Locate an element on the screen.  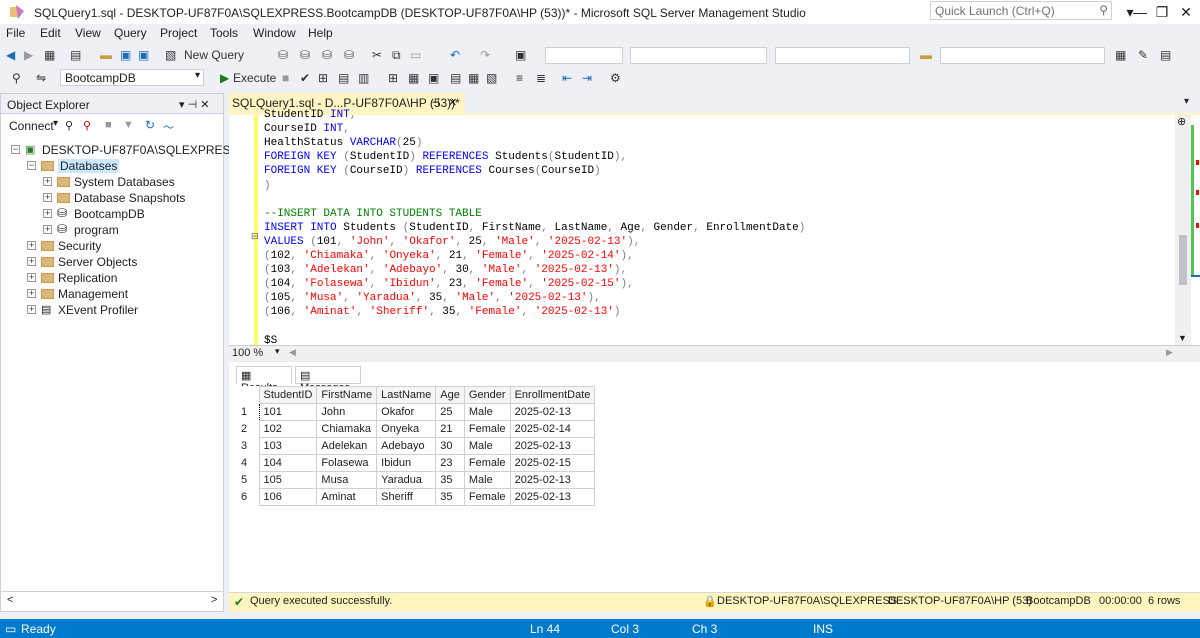
column-header: LastName is located at coordinates (406, 395).